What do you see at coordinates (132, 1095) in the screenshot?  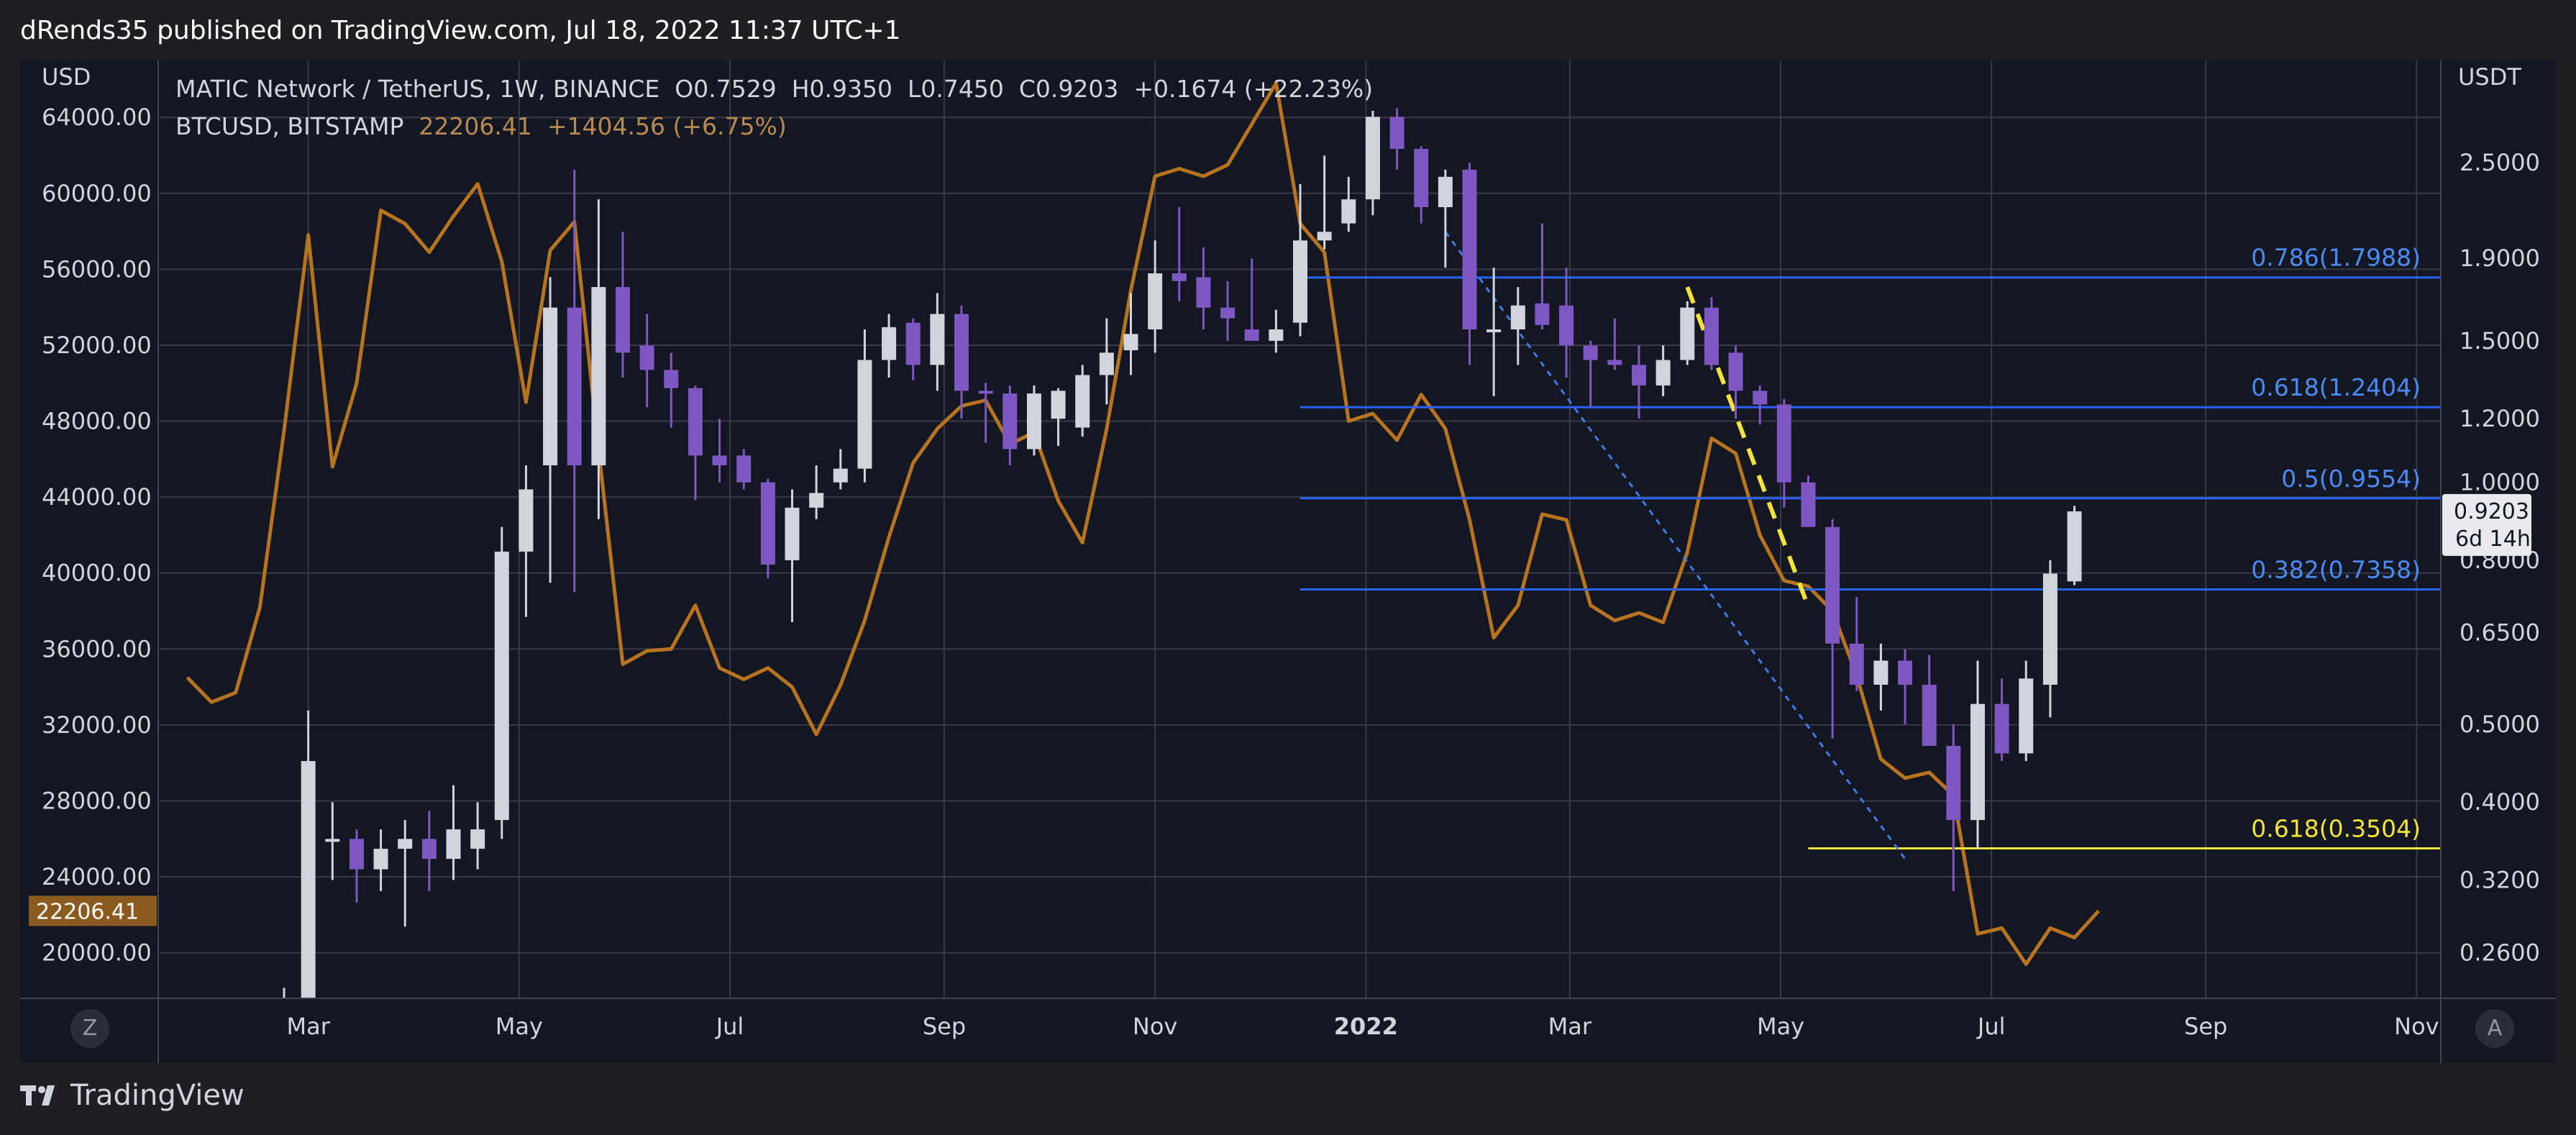 I see `tradingview-brand: TradingView` at bounding box center [132, 1095].